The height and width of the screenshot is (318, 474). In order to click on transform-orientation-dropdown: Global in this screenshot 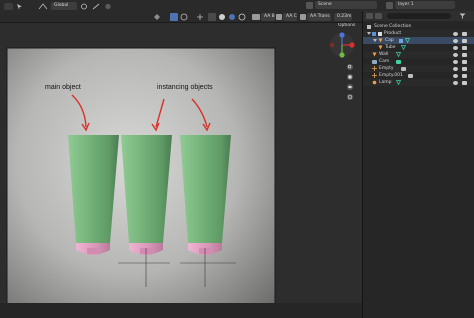, I will do `click(64, 6)`.